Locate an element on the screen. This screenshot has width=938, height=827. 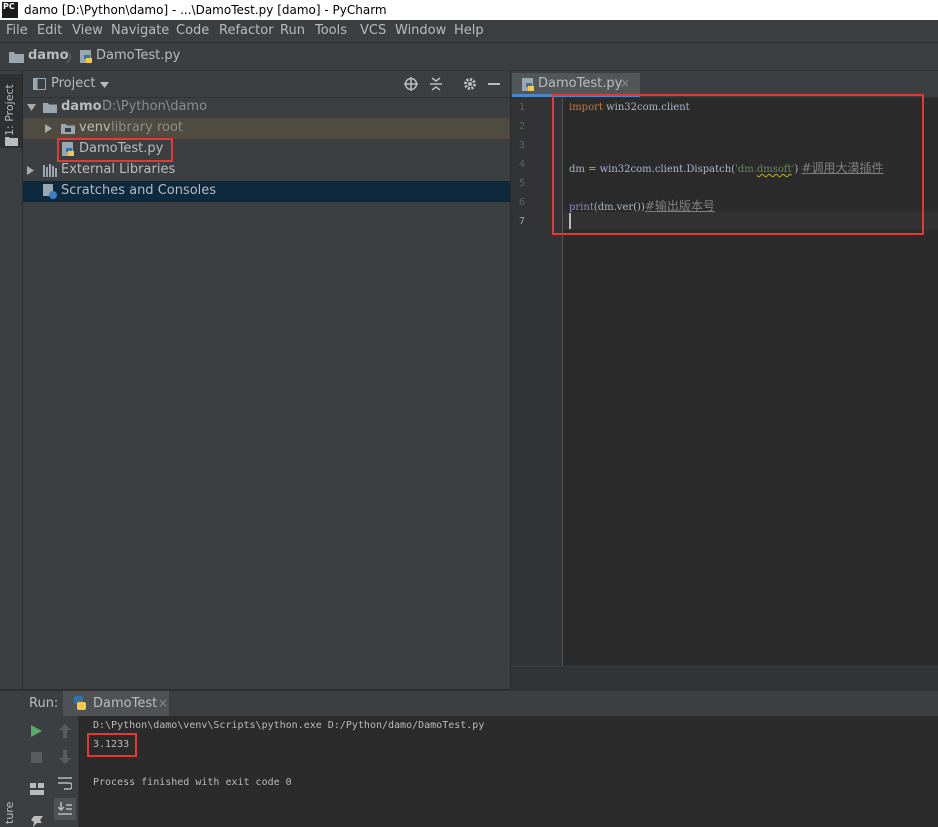
line-number: 4 is located at coordinates (521, 164).